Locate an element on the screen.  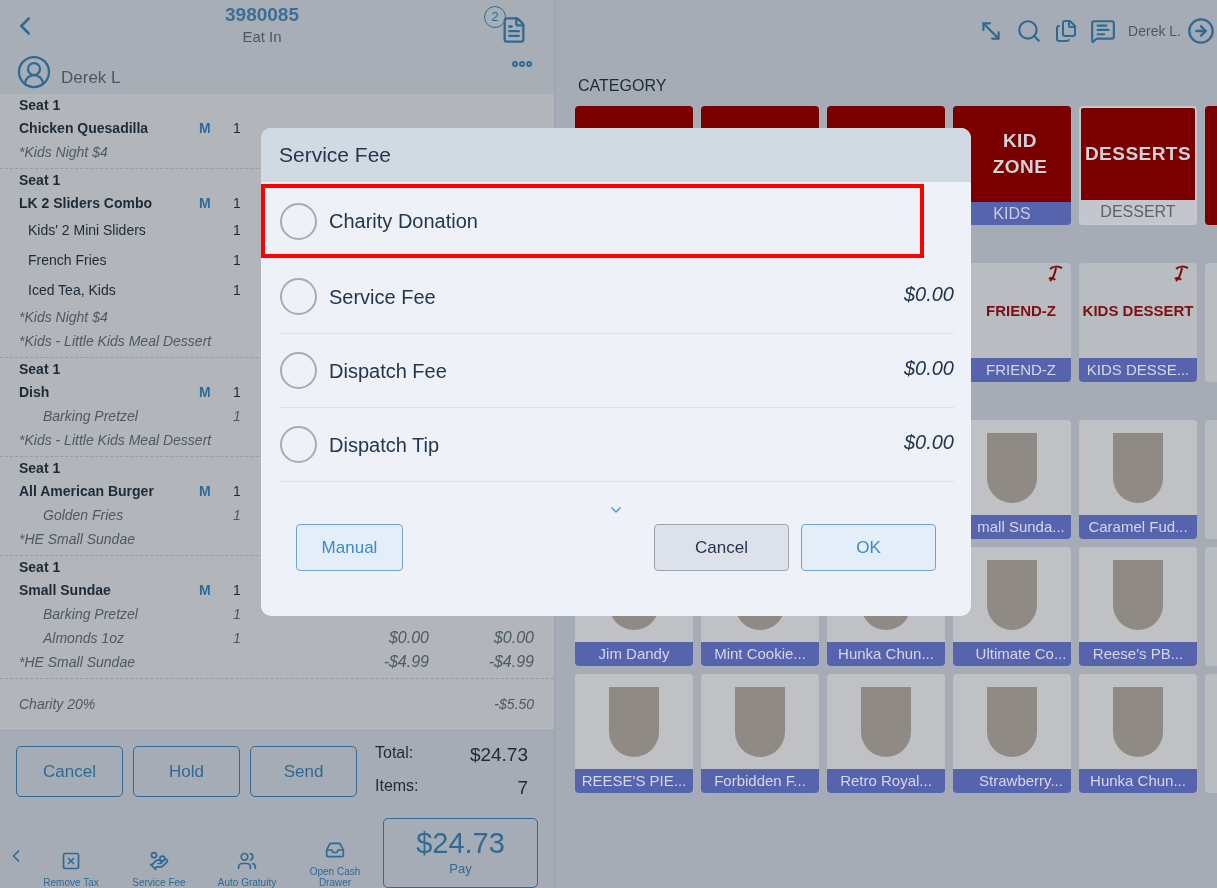
category-tile: DESSERTS DESSERT is located at coordinates (1138, 165).